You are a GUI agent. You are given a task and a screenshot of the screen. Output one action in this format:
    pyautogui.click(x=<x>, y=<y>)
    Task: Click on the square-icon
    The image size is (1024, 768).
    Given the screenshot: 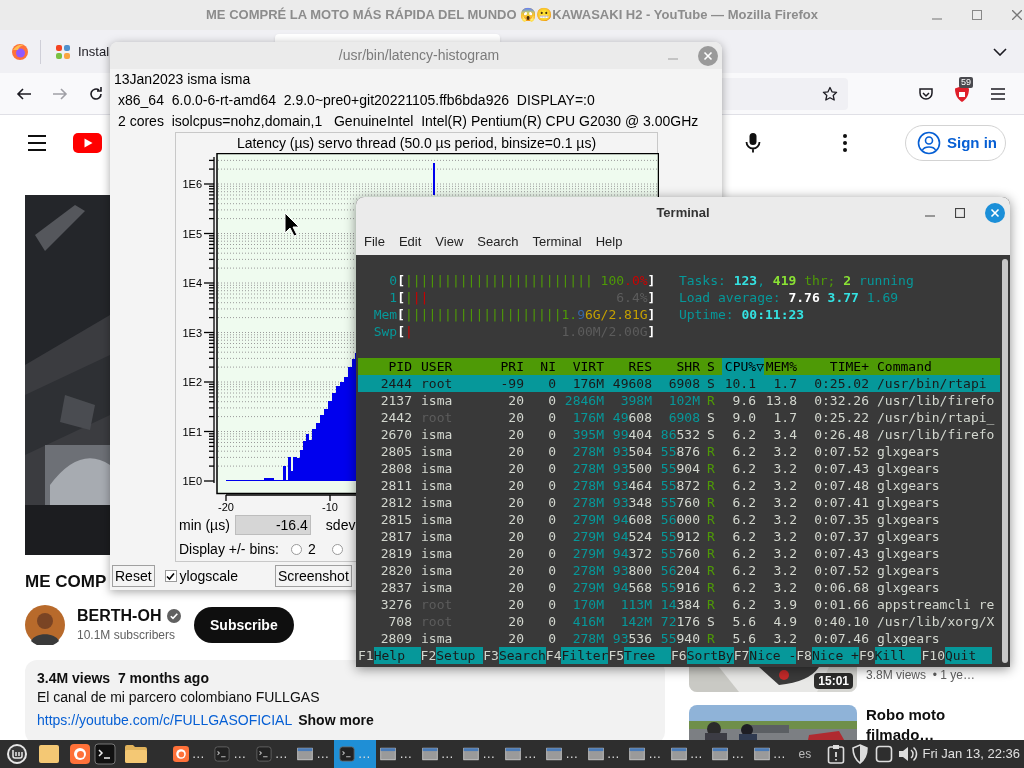 What is the action you would take?
    pyautogui.click(x=884, y=754)
    